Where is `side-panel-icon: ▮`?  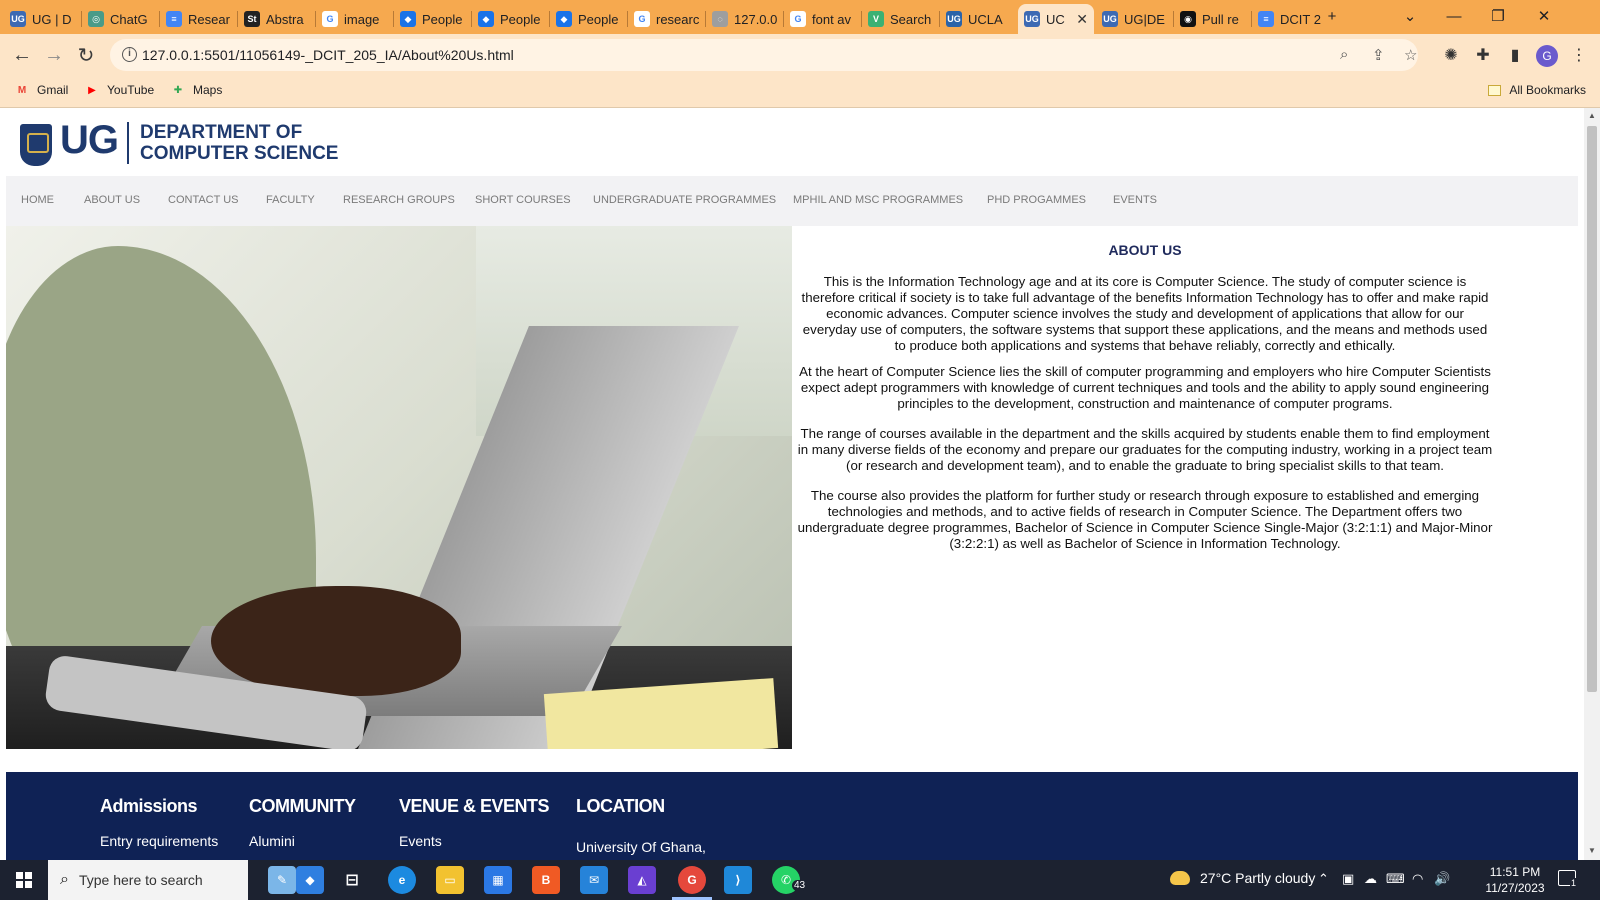
side-panel-icon: ▮ is located at coordinates (1515, 55).